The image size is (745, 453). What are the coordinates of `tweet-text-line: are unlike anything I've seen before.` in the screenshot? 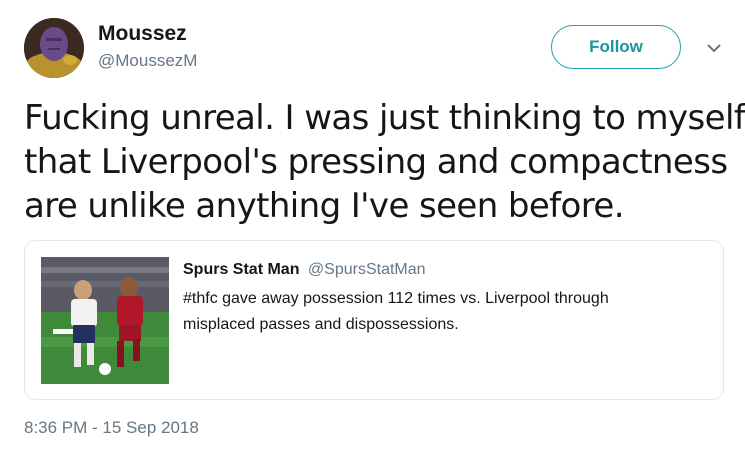 It's located at (324, 206).